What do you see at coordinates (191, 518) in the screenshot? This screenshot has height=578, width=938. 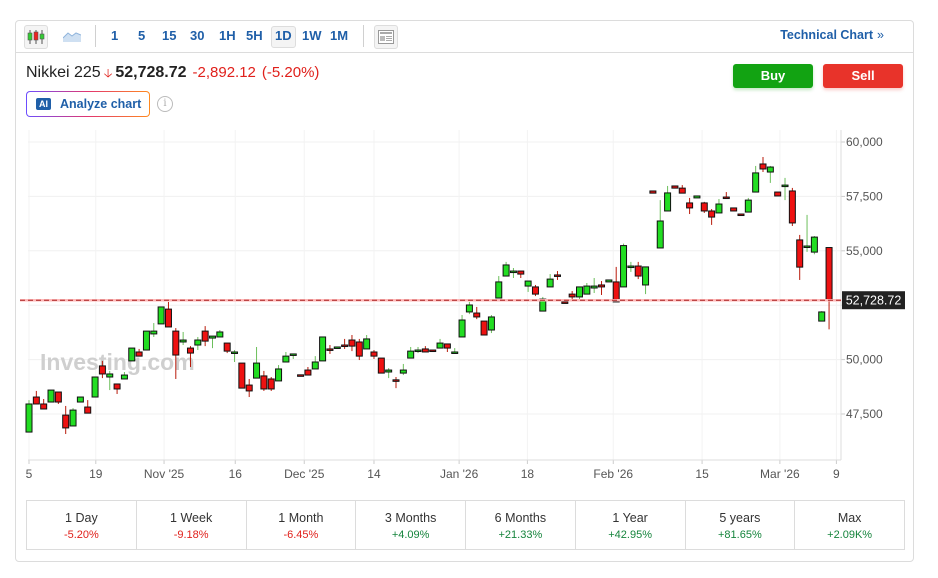 I see `performance-label: 1 Week` at bounding box center [191, 518].